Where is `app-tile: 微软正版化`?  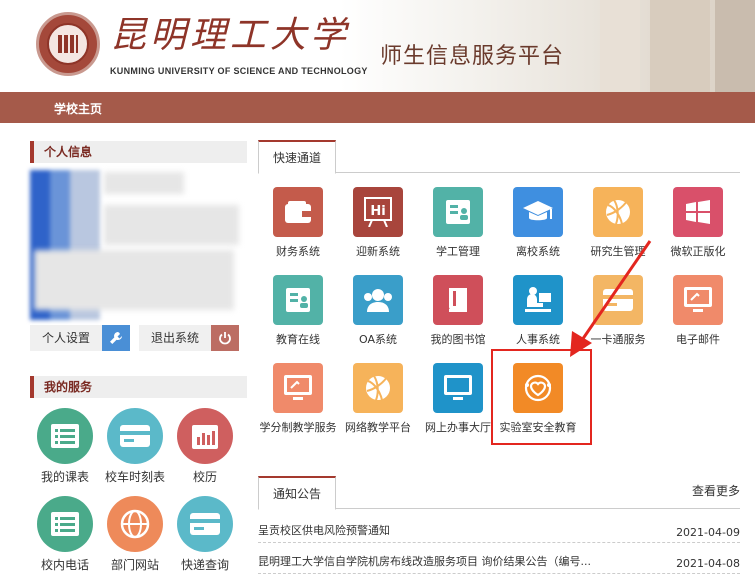 app-tile: 微软正版化 is located at coordinates (698, 223).